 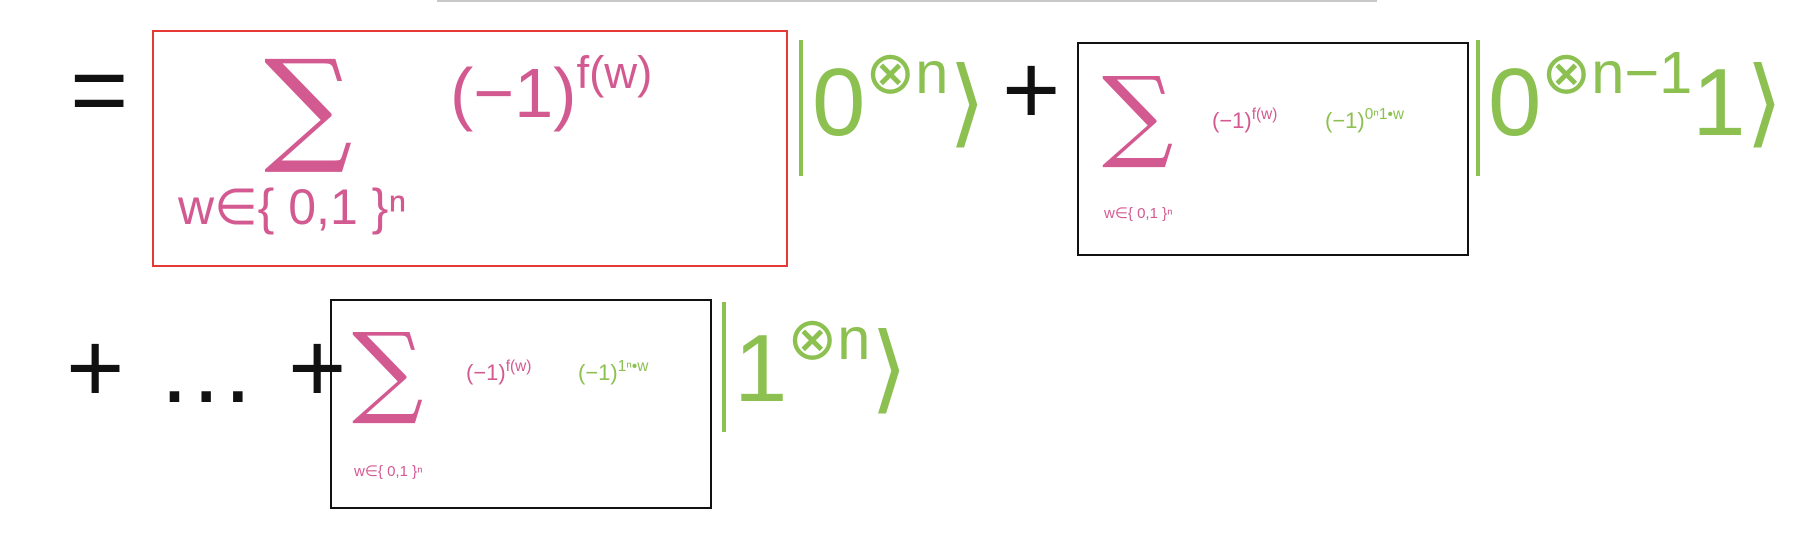 What do you see at coordinates (1364, 119) in the screenshot?
I see `inner-product-factor: (−1)0ⁿ1•w` at bounding box center [1364, 119].